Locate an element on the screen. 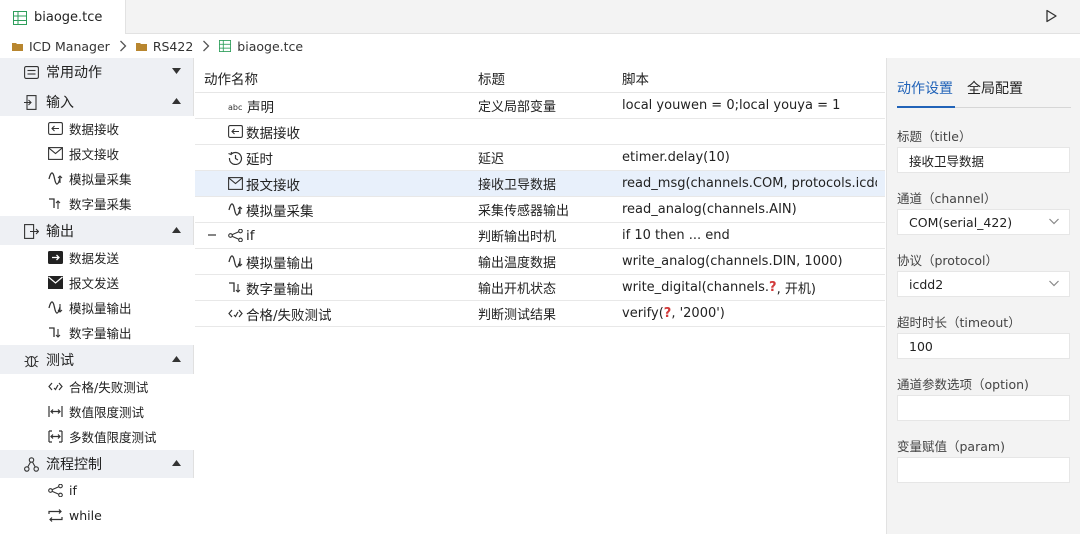 The height and width of the screenshot is (534, 1080). category-label: 输入 is located at coordinates (60, 103).